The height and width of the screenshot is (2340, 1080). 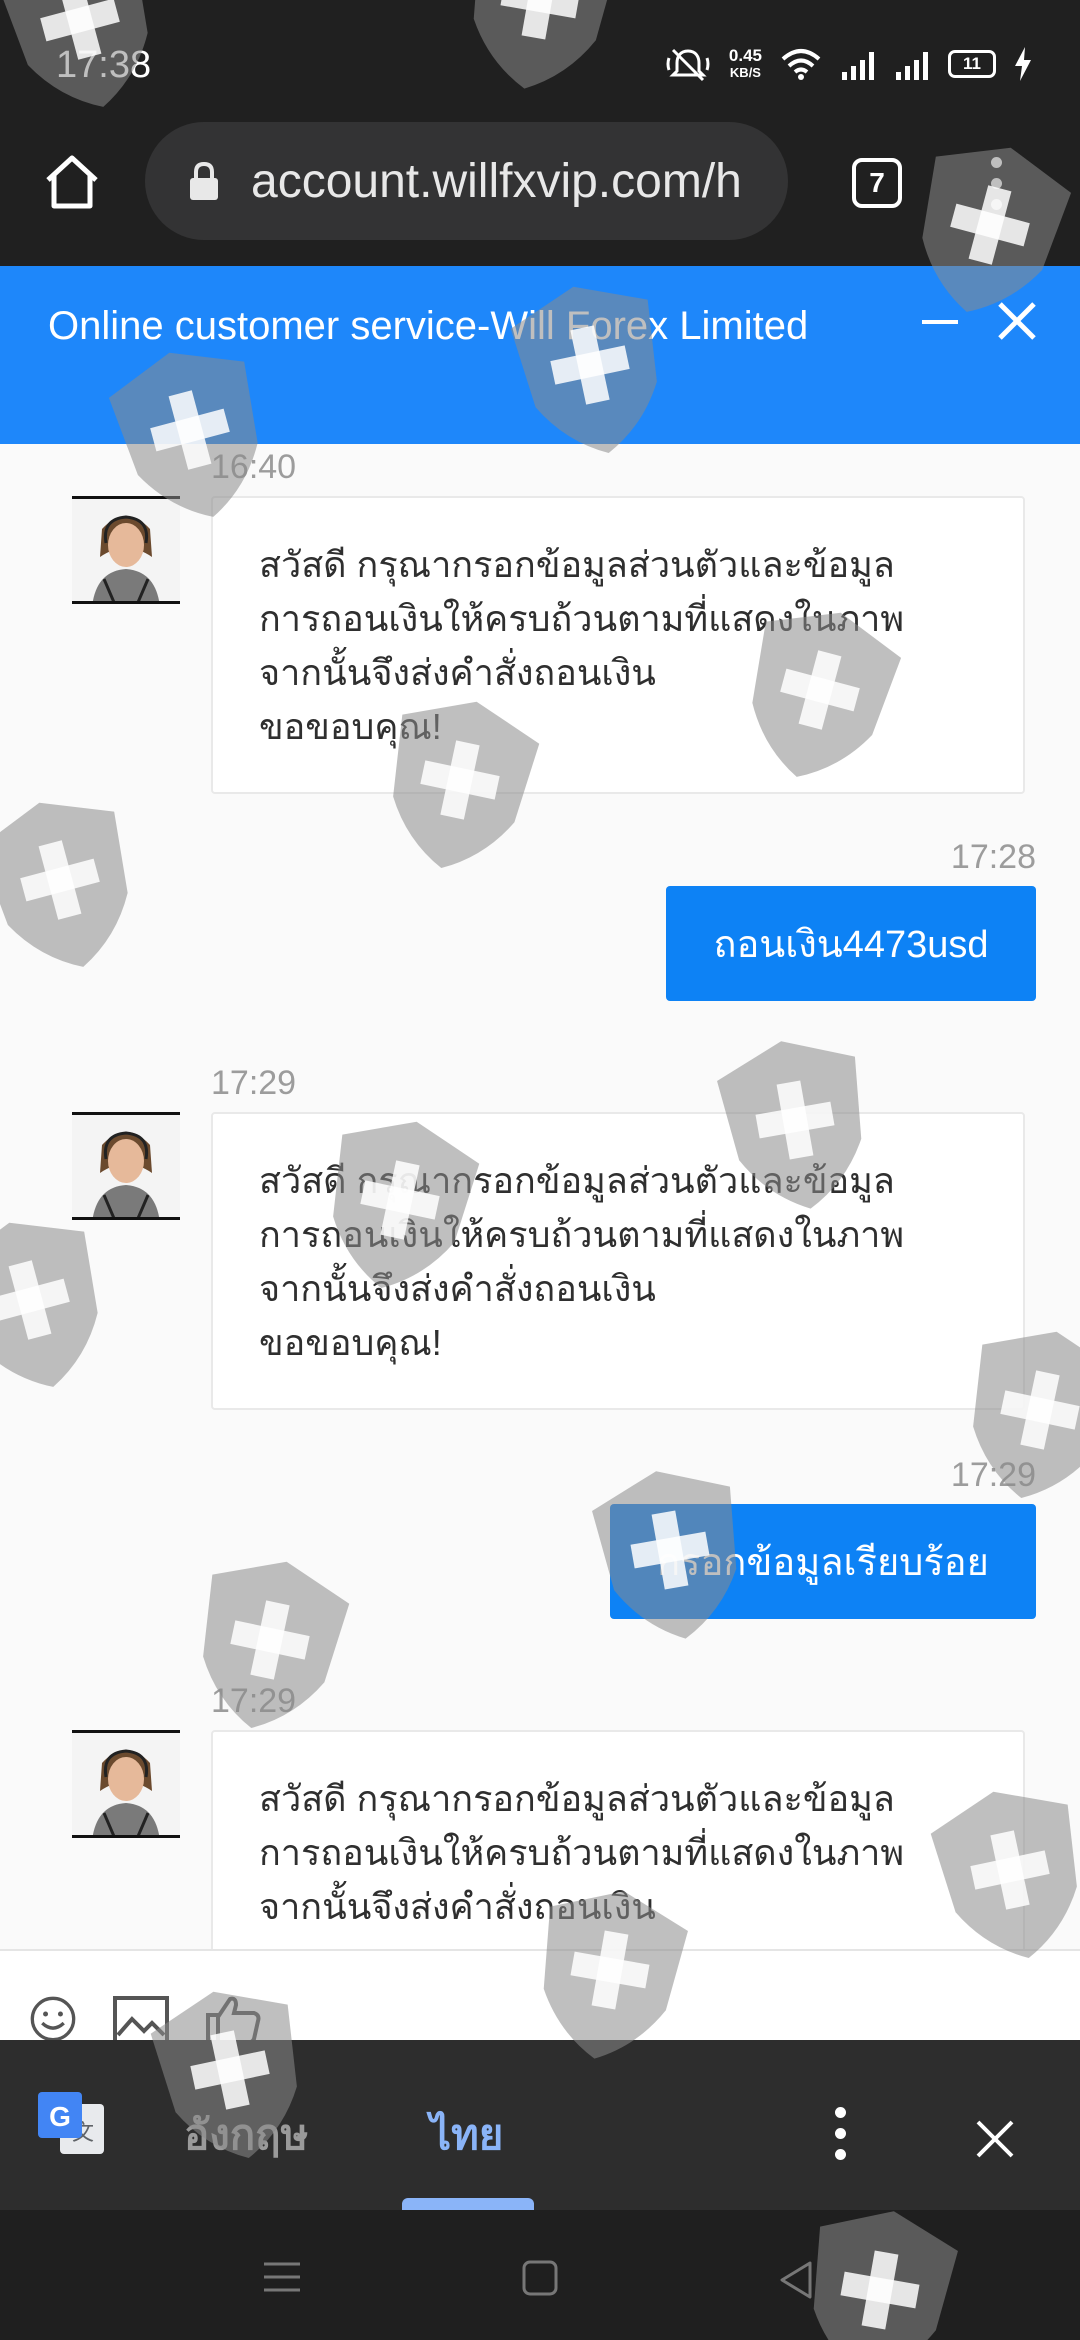 What do you see at coordinates (823, 1561) in the screenshot?
I see `user-message-bubble: กรอกข้อมูลเรียบร้อย` at bounding box center [823, 1561].